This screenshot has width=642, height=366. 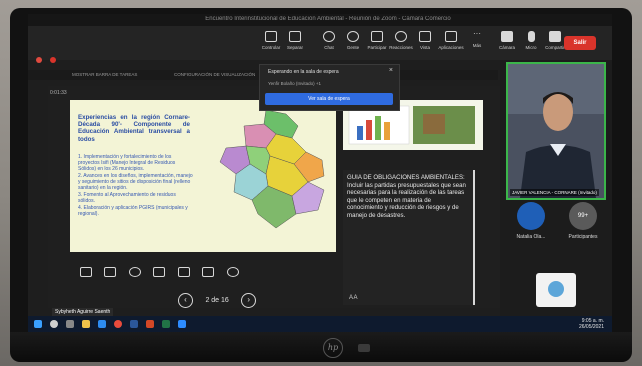 I want to click on laptop-chin, so click(x=321, y=347).